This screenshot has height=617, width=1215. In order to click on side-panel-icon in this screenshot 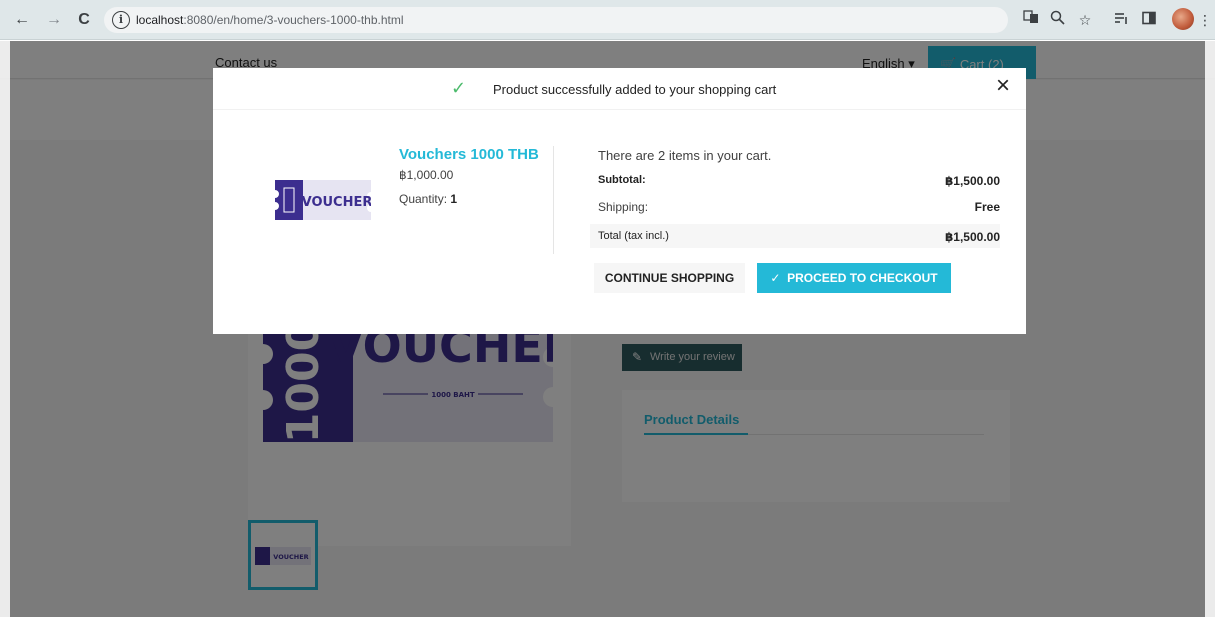, I will do `click(1149, 20)`.